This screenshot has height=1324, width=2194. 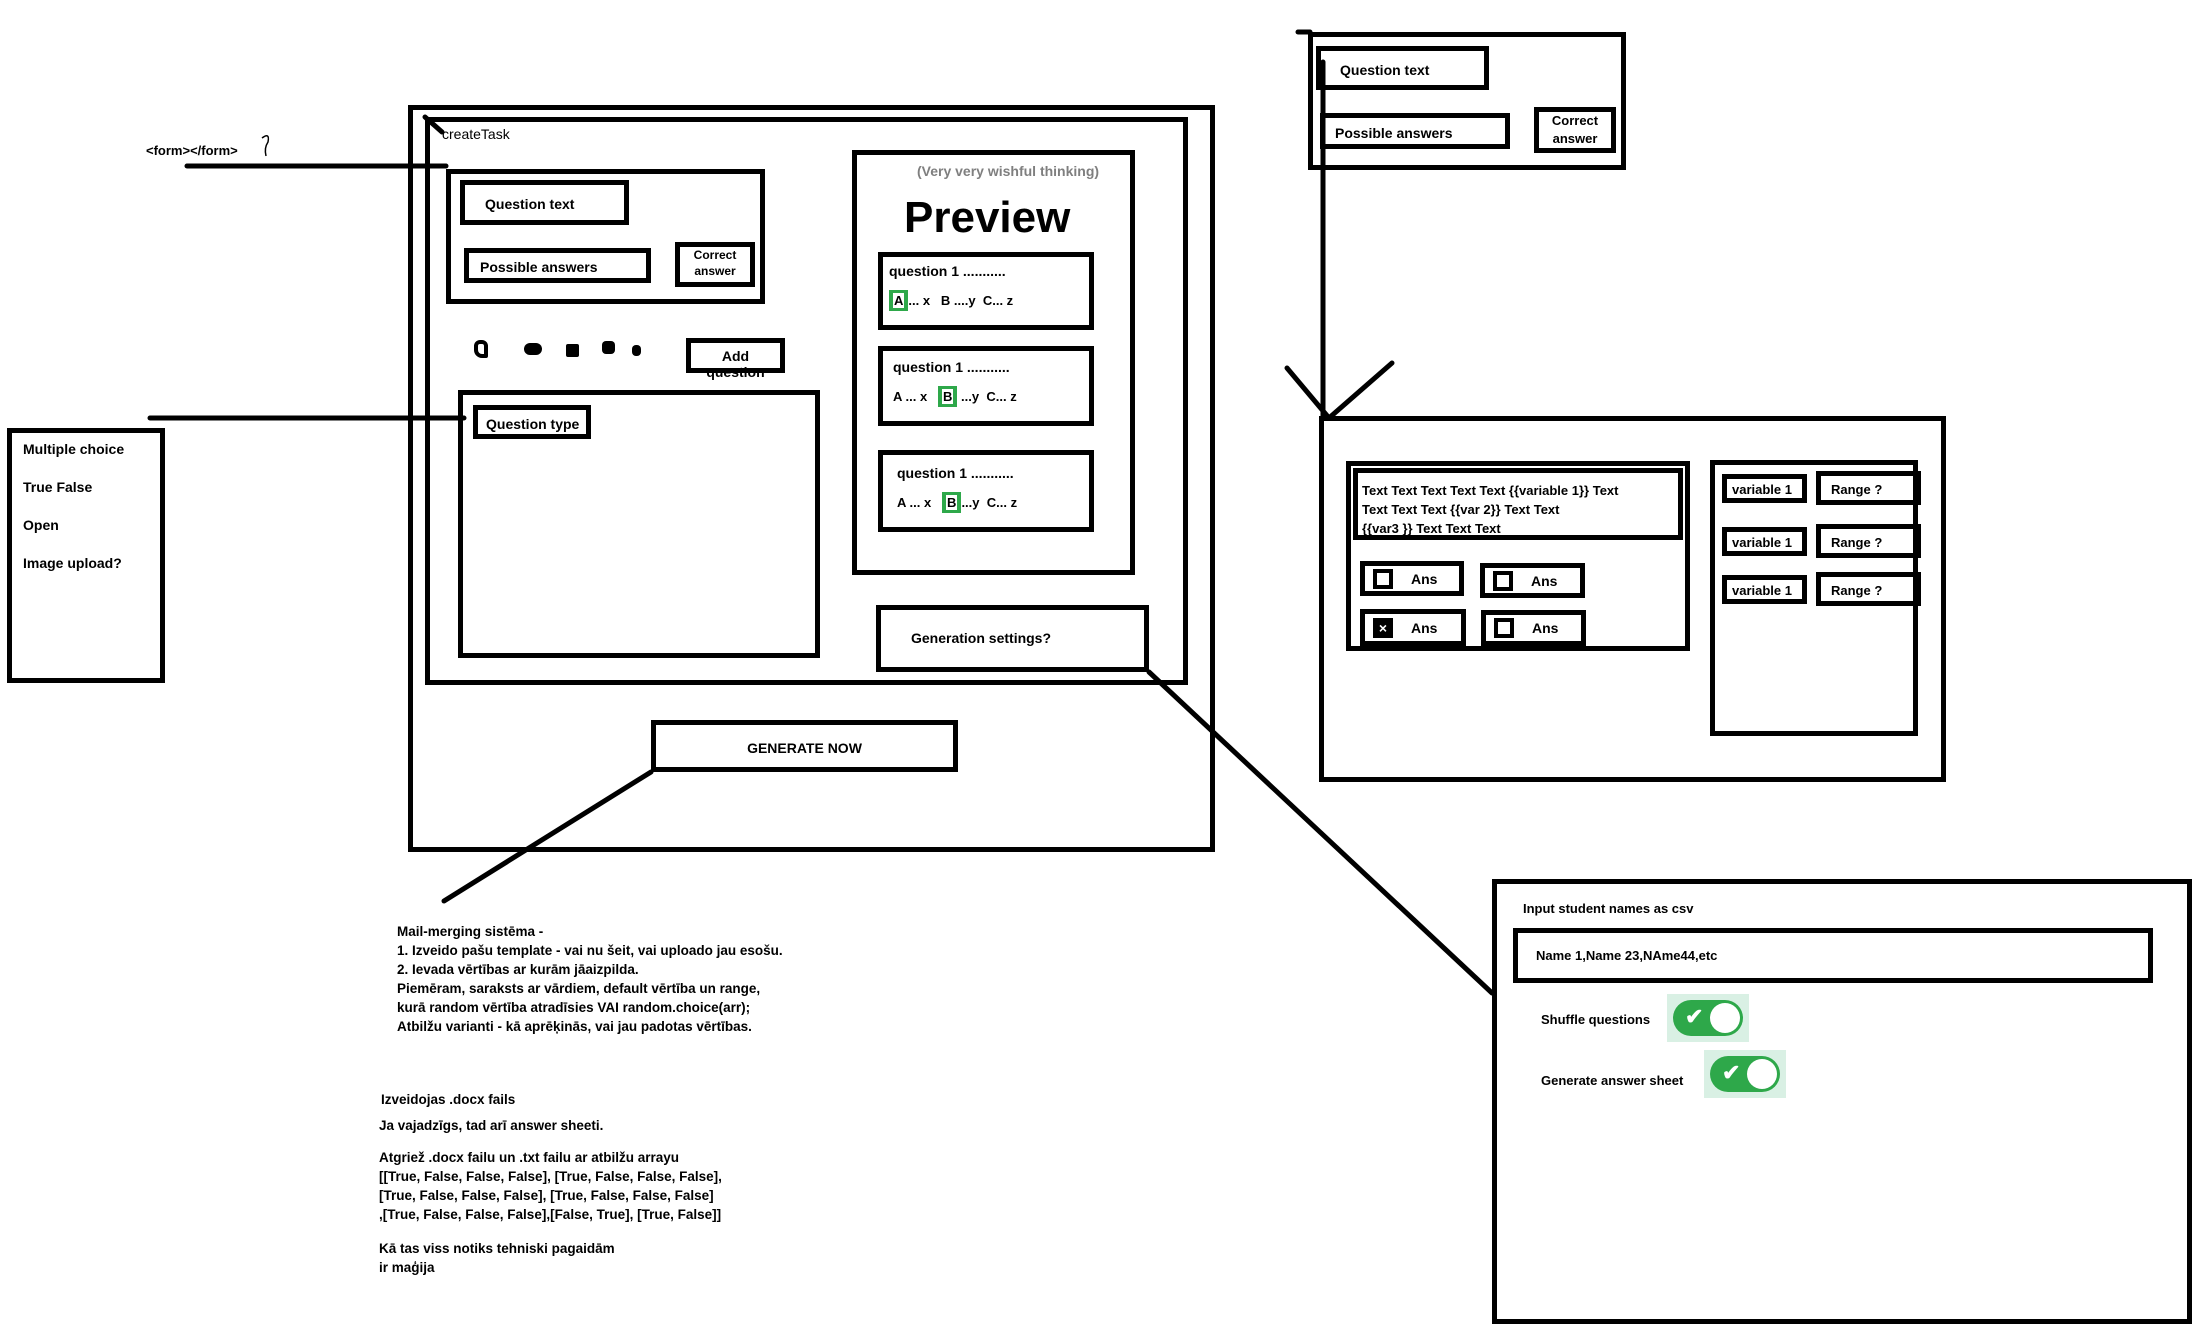 I want to click on add-question-label: Add question, so click(x=735, y=364).